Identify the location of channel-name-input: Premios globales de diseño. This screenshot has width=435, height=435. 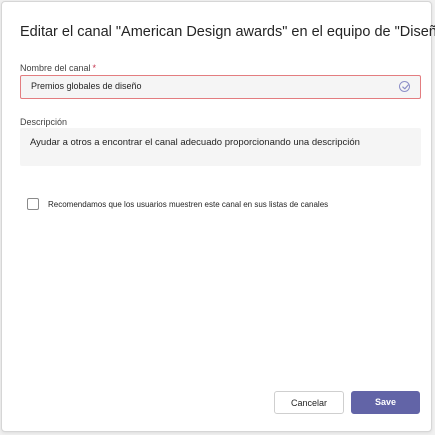
(220, 87).